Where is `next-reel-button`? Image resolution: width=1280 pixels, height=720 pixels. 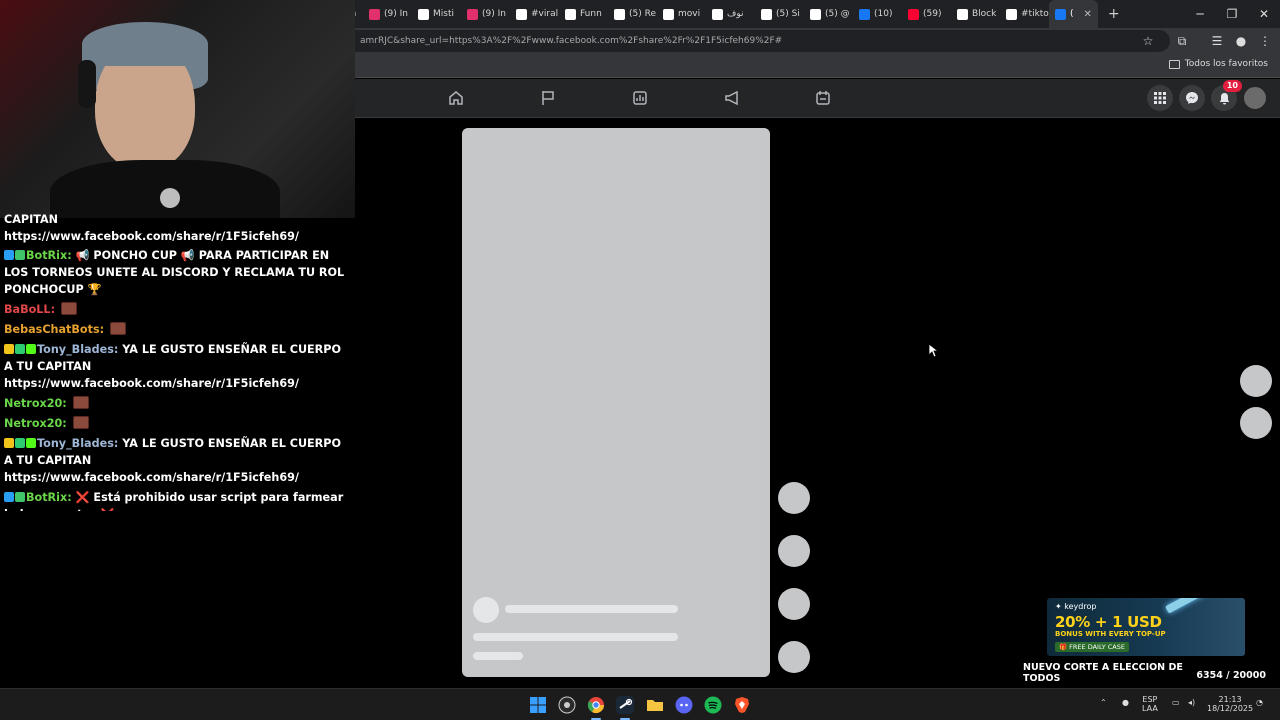 next-reel-button is located at coordinates (1256, 423).